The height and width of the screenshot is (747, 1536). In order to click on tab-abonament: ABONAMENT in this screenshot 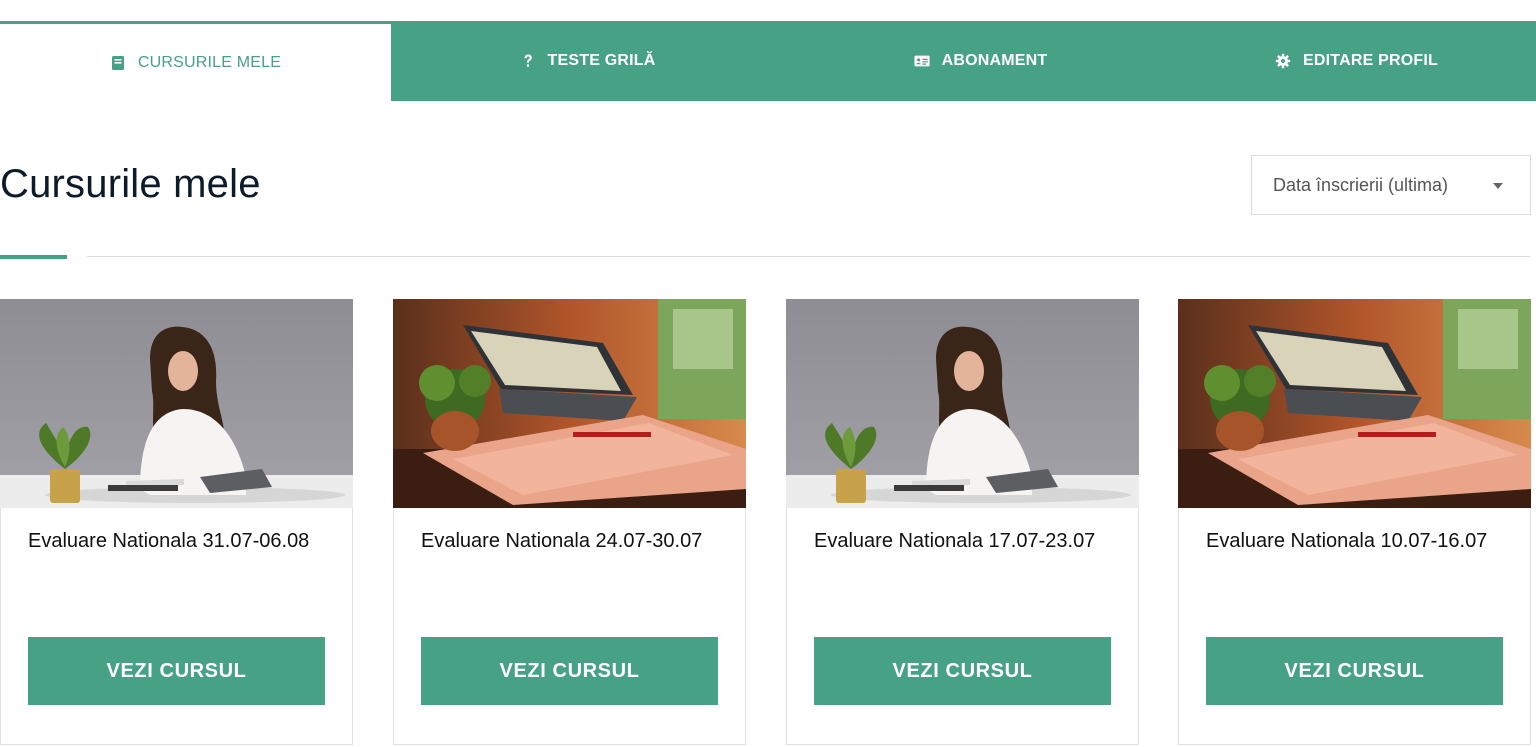, I will do `click(980, 61)`.